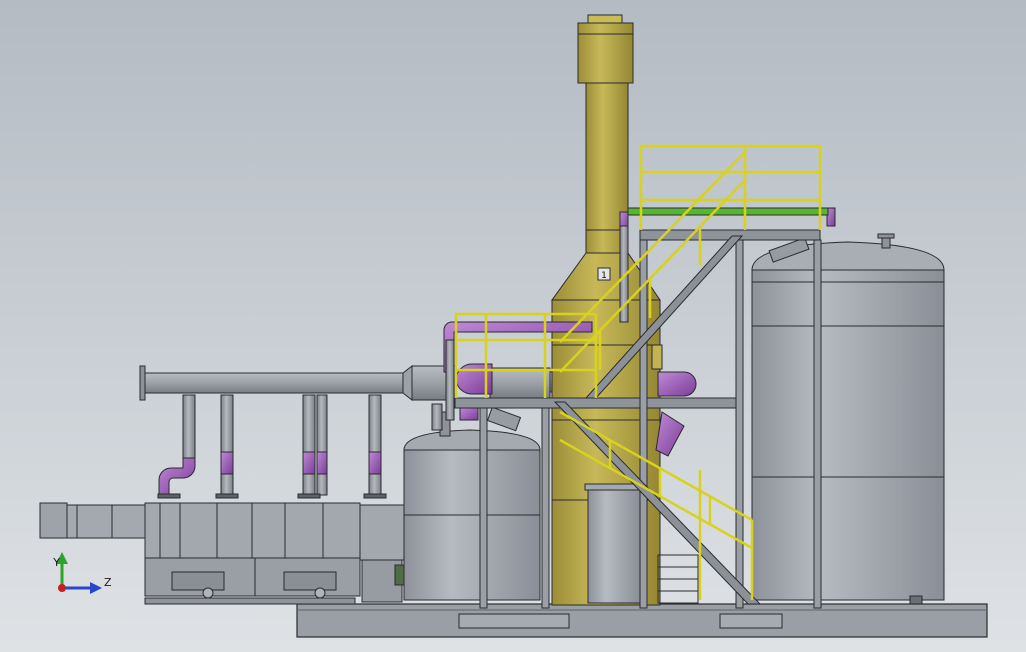 The width and height of the screenshot is (1026, 652). What do you see at coordinates (82, 573) in the screenshot?
I see `coordinate-triad: Y Z` at bounding box center [82, 573].